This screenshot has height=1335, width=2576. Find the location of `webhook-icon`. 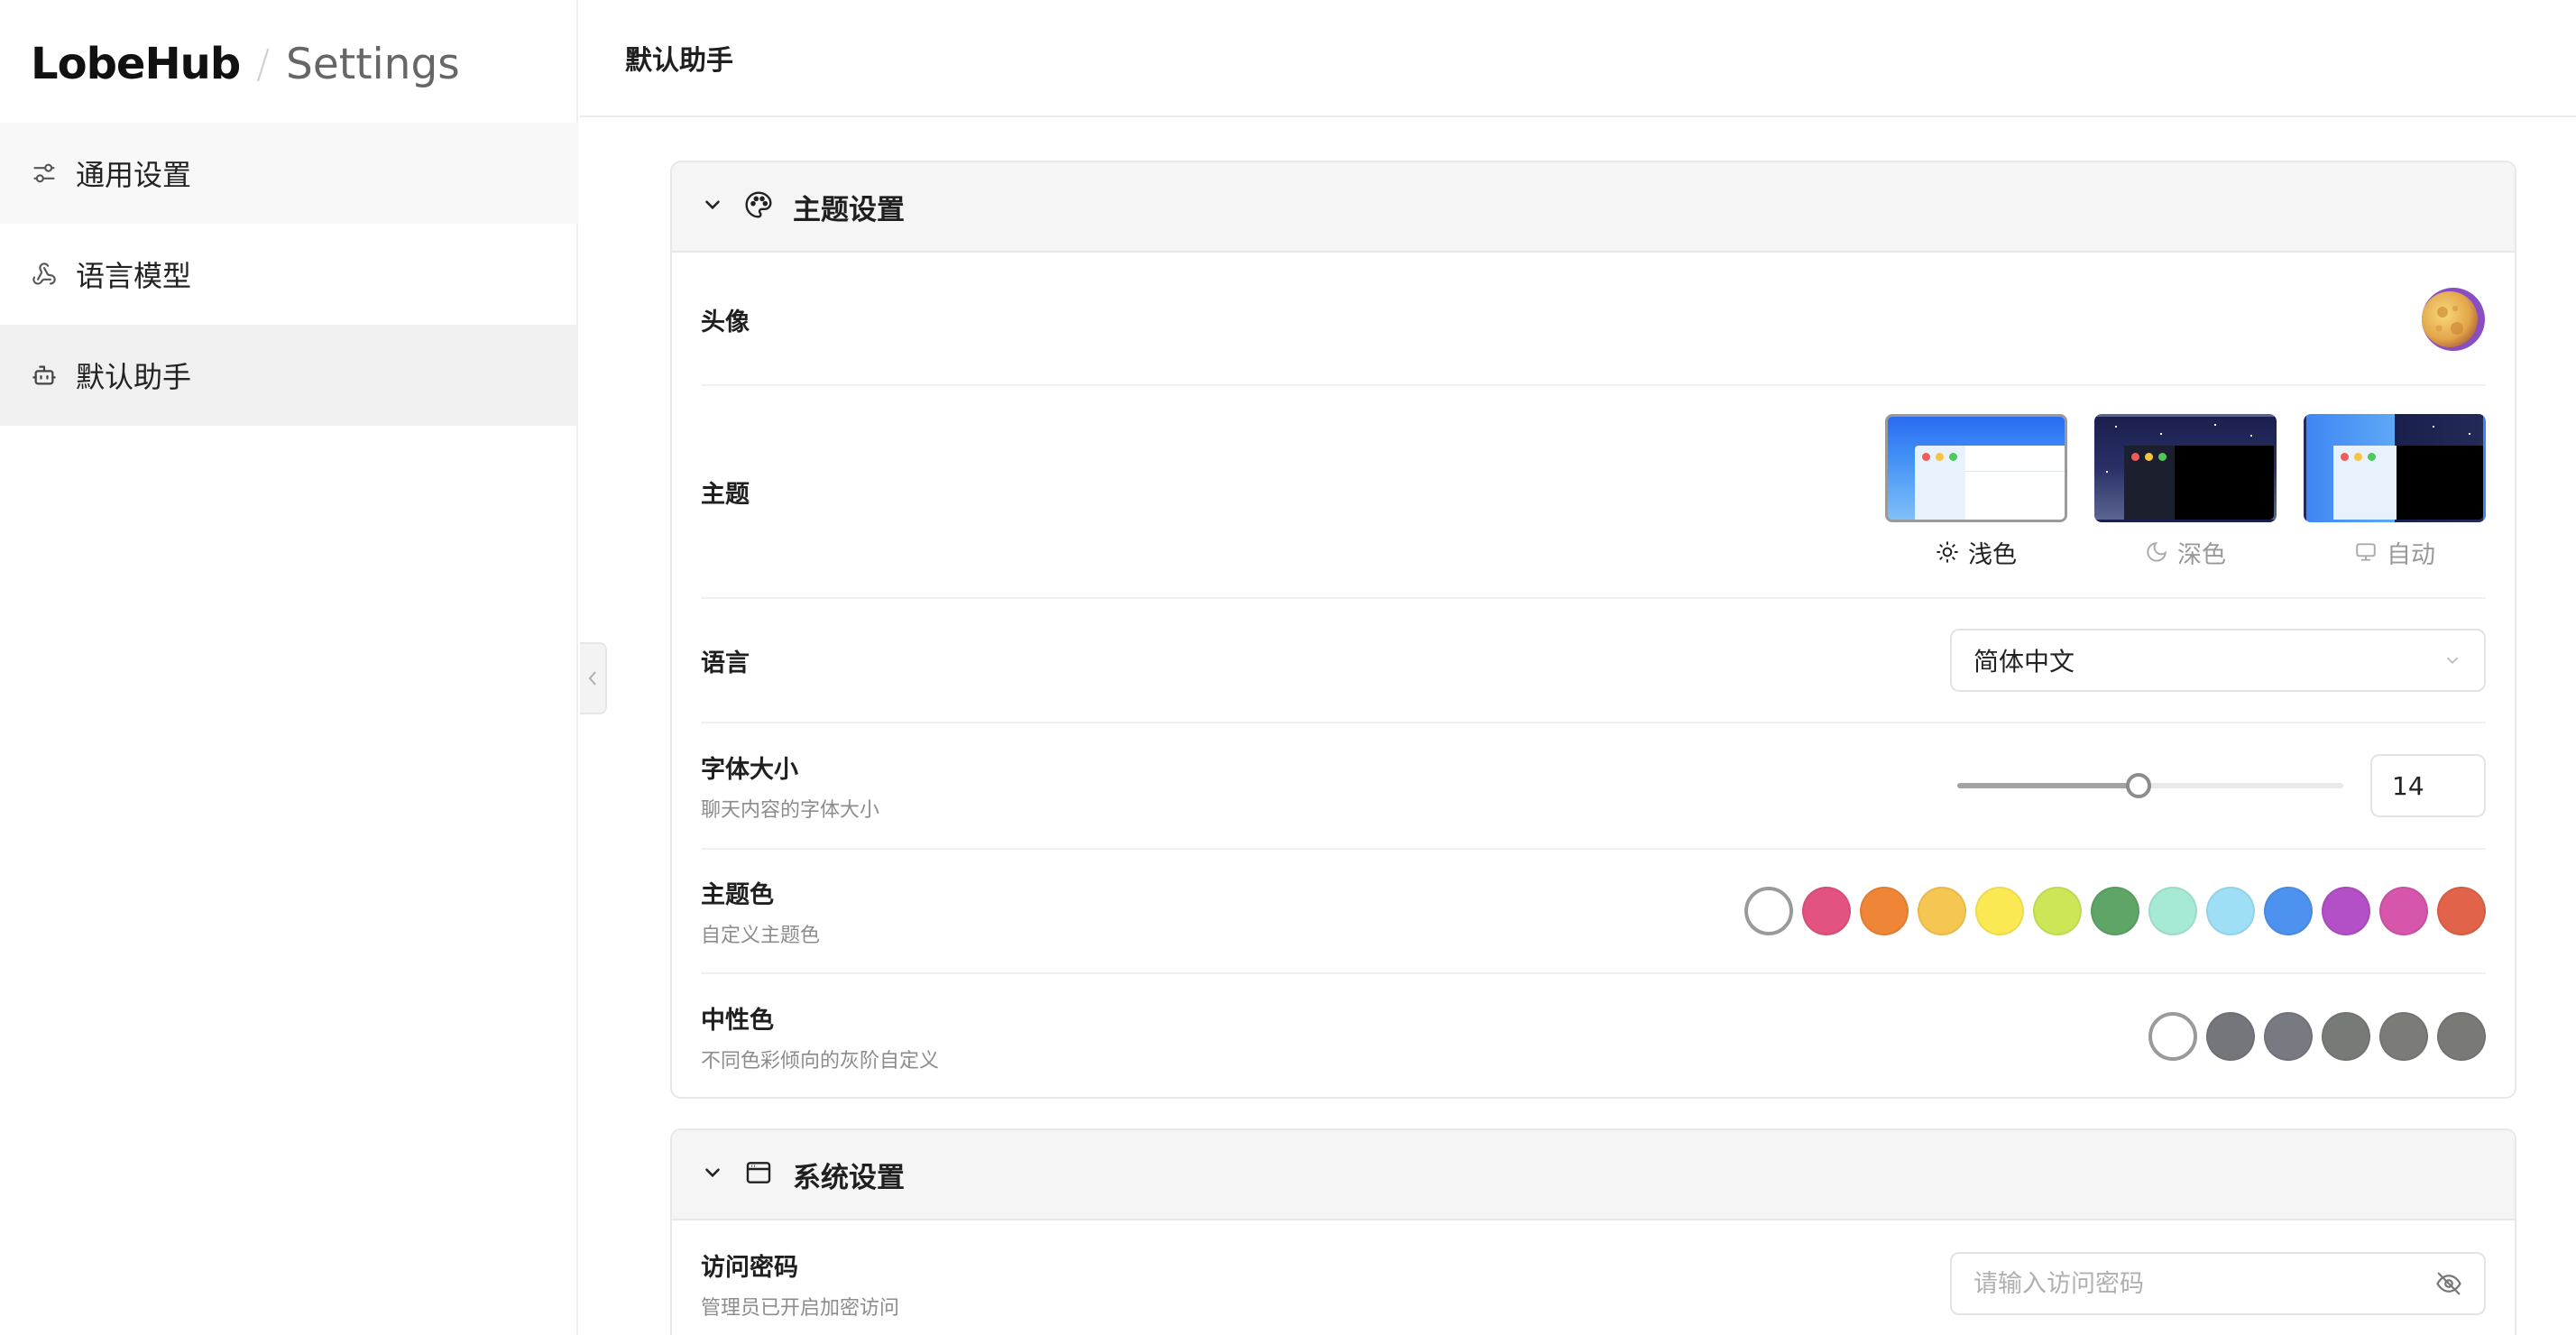

webhook-icon is located at coordinates (44, 274).